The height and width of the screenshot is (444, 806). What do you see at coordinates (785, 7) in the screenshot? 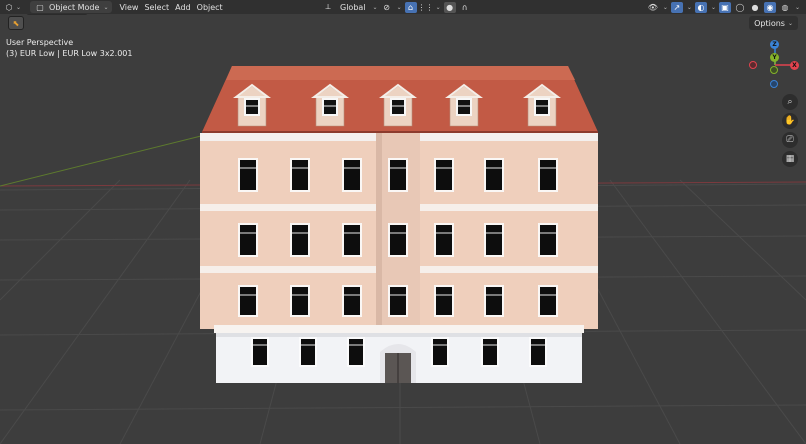
I see `rendered-shading-icon: ◍` at bounding box center [785, 7].